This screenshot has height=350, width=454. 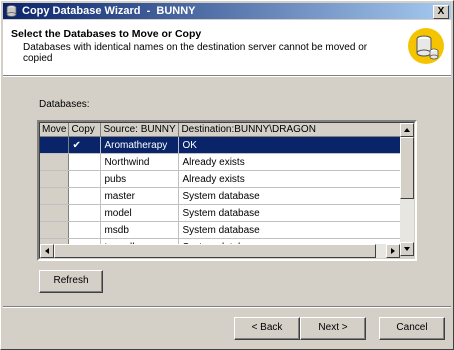 I want to click on arrow-right-icon, so click(x=393, y=251).